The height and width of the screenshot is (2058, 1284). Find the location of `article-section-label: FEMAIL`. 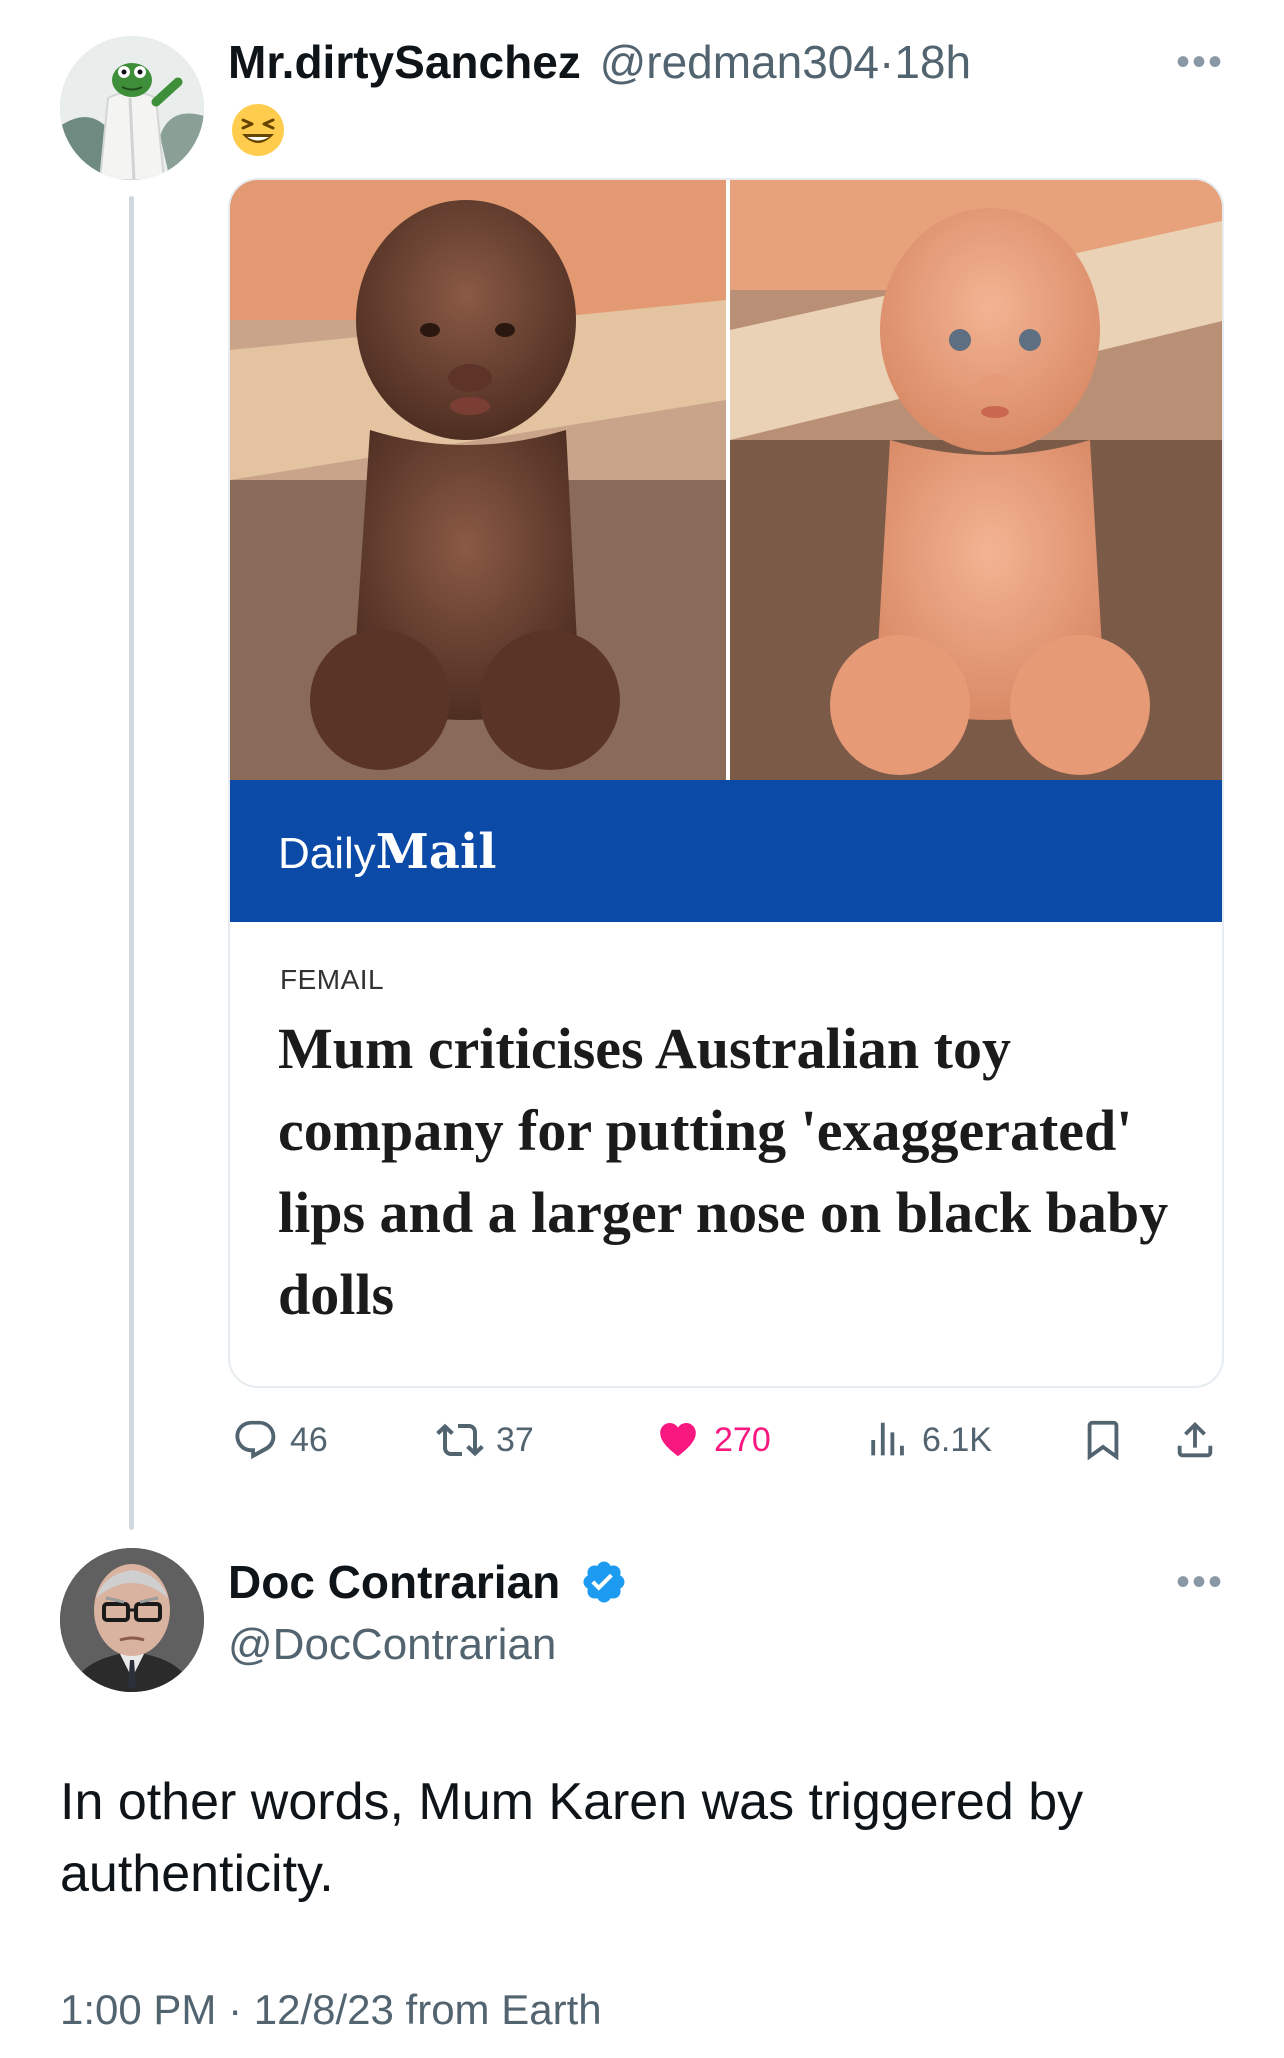

article-section-label: FEMAIL is located at coordinates (332, 979).